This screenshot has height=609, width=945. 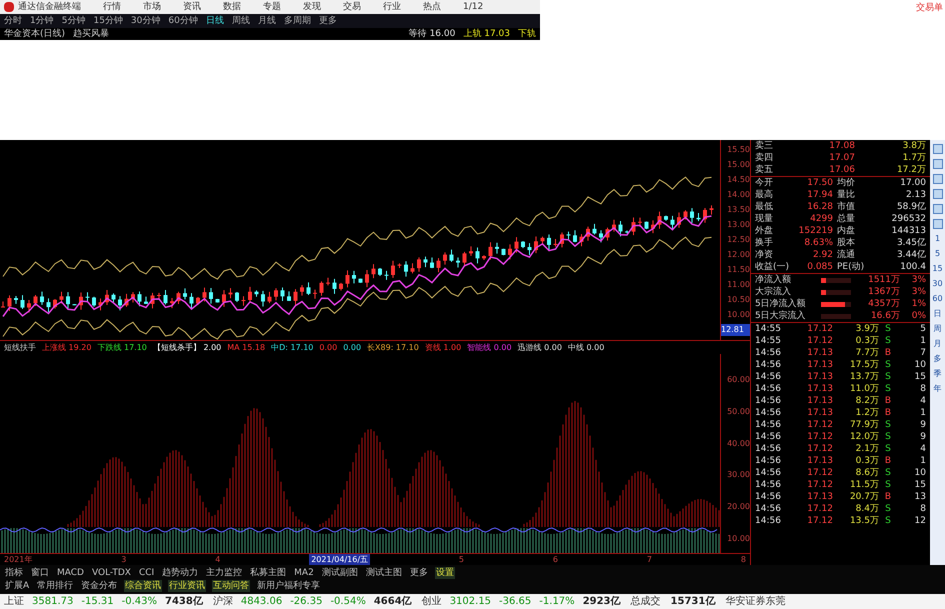 What do you see at coordinates (432, 7) in the screenshot?
I see `menu-item: 热点` at bounding box center [432, 7].